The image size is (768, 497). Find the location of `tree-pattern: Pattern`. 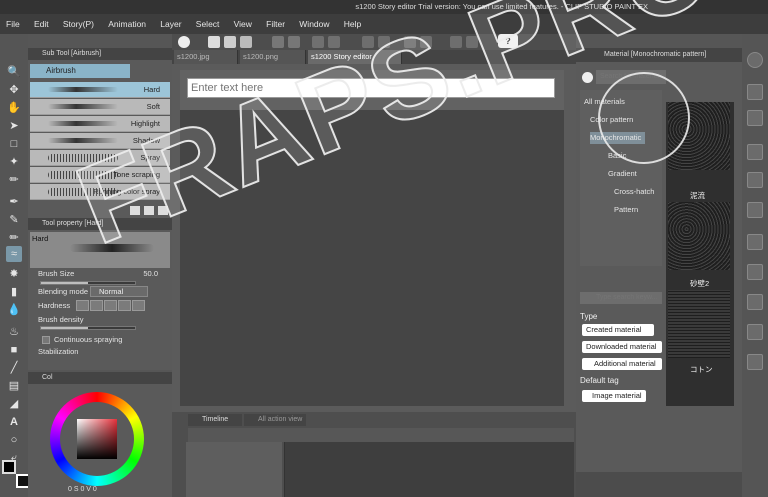

tree-pattern: Pattern is located at coordinates (626, 210).